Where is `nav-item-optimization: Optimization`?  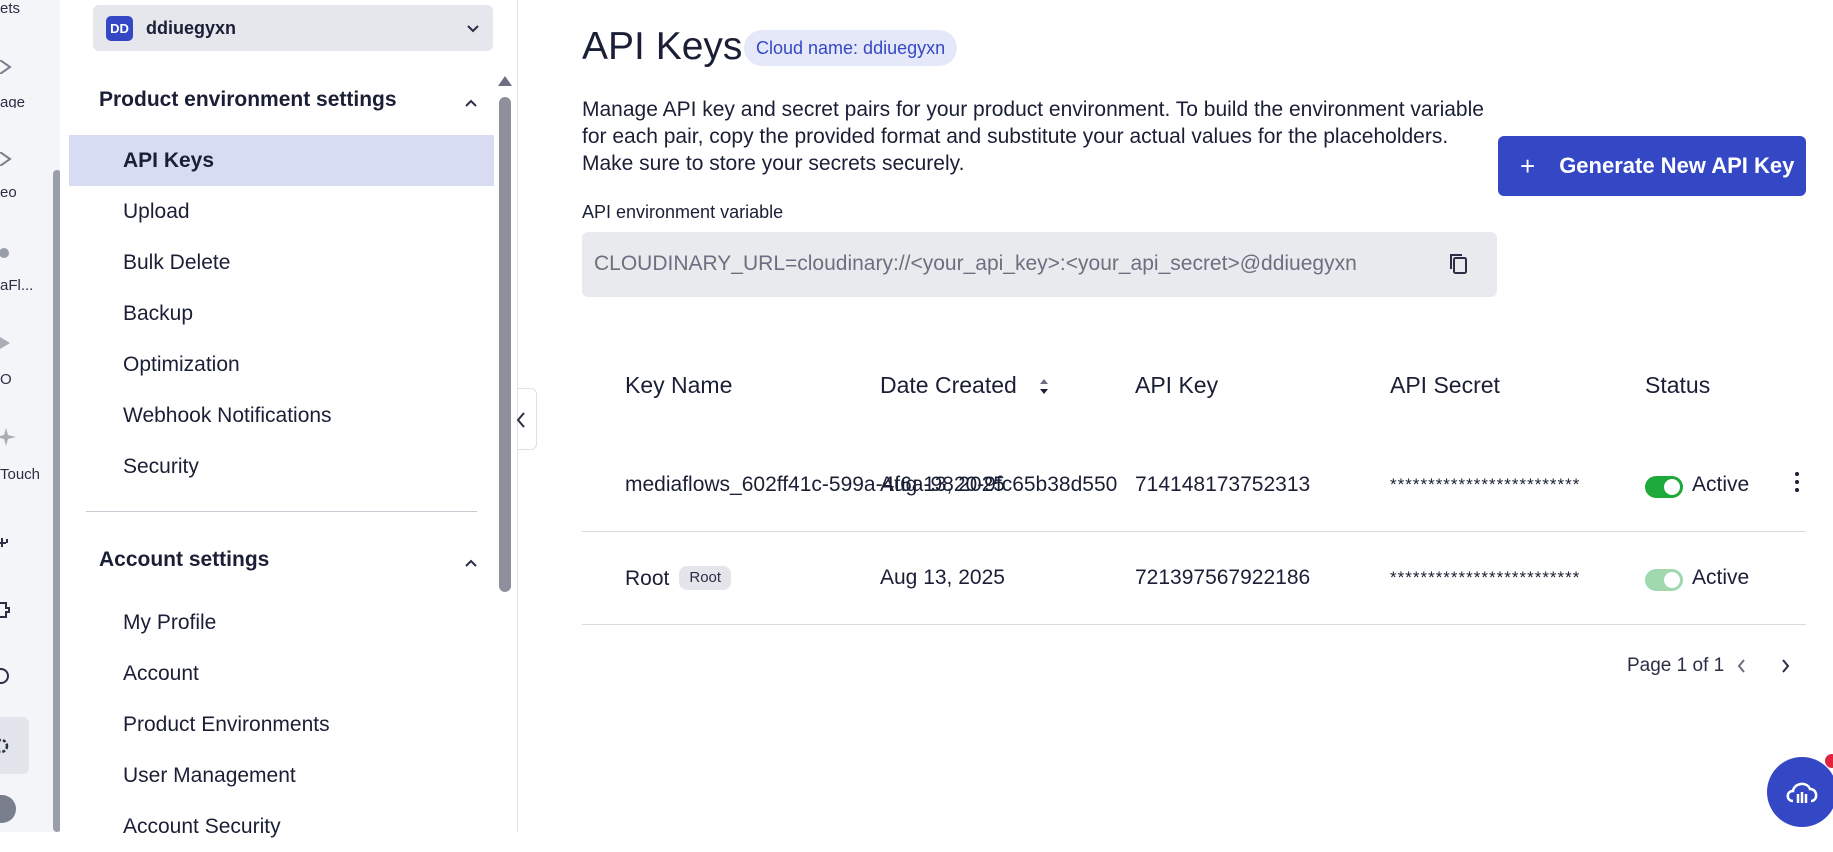
nav-item-optimization: Optimization is located at coordinates (281, 364).